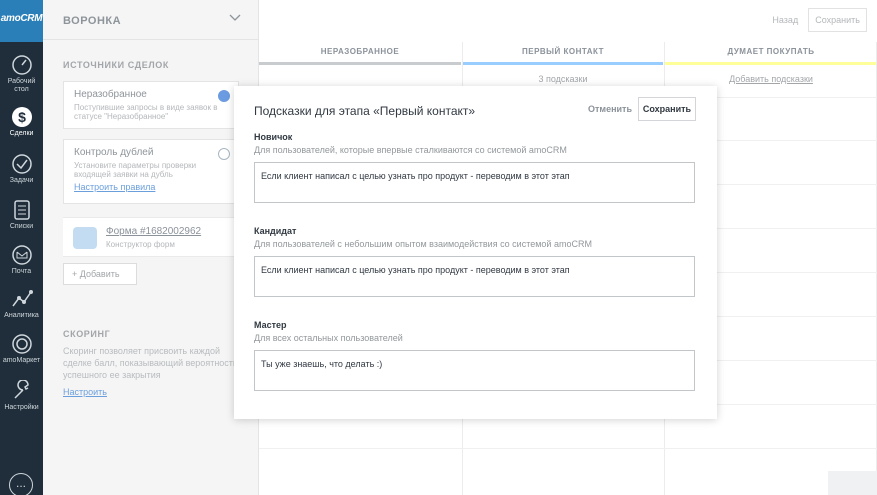  Describe the element at coordinates (563, 79) in the screenshot. I see `column-hints-count: 3 подсказки` at that location.